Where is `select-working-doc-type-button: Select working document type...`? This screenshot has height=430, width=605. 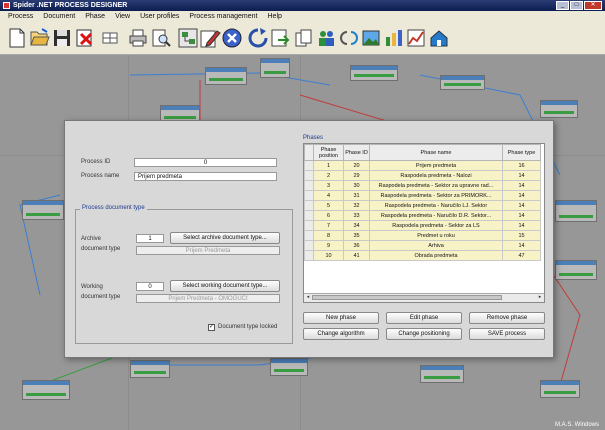 select-working-doc-type-button: Select working document type... is located at coordinates (225, 286).